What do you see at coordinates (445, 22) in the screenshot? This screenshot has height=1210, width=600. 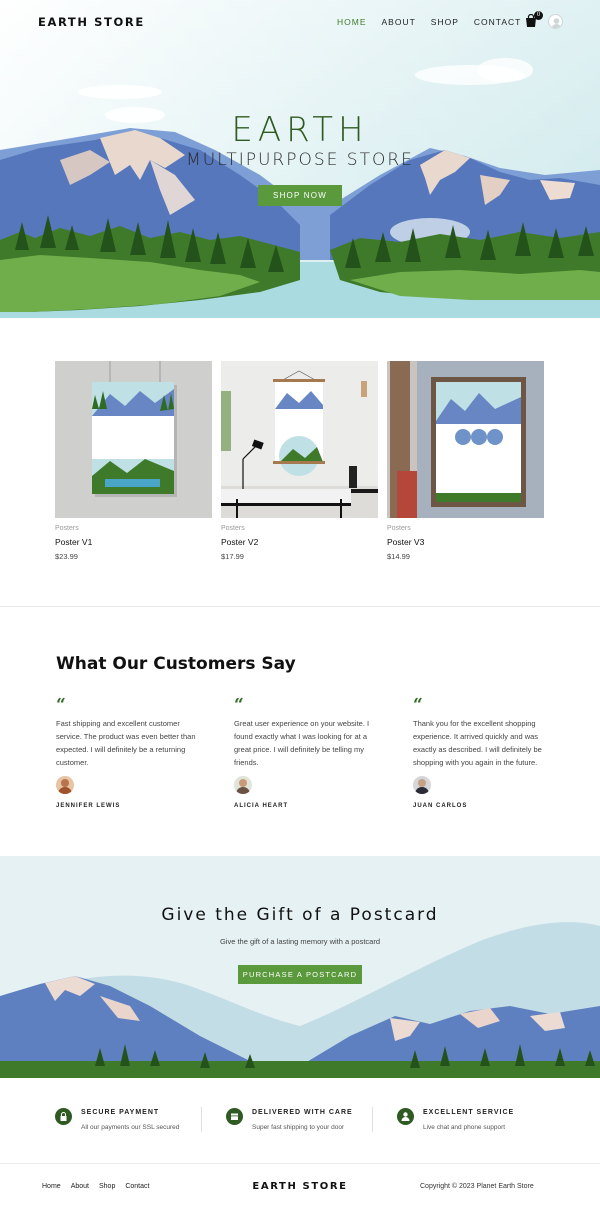 I see `nav-shop: SHOP` at bounding box center [445, 22].